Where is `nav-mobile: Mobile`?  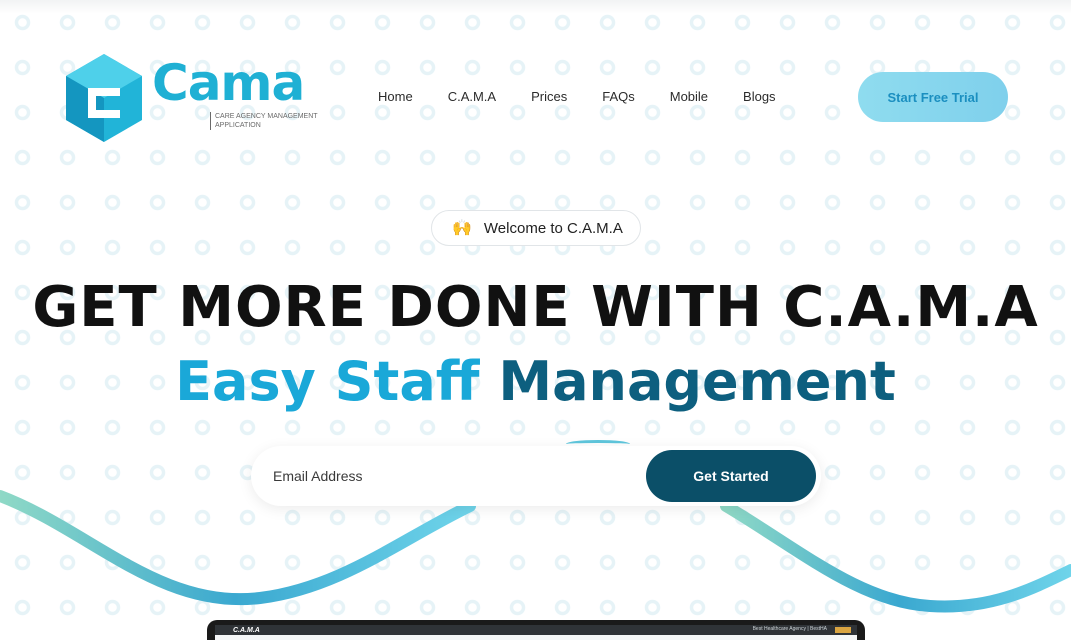 nav-mobile: Mobile is located at coordinates (689, 96).